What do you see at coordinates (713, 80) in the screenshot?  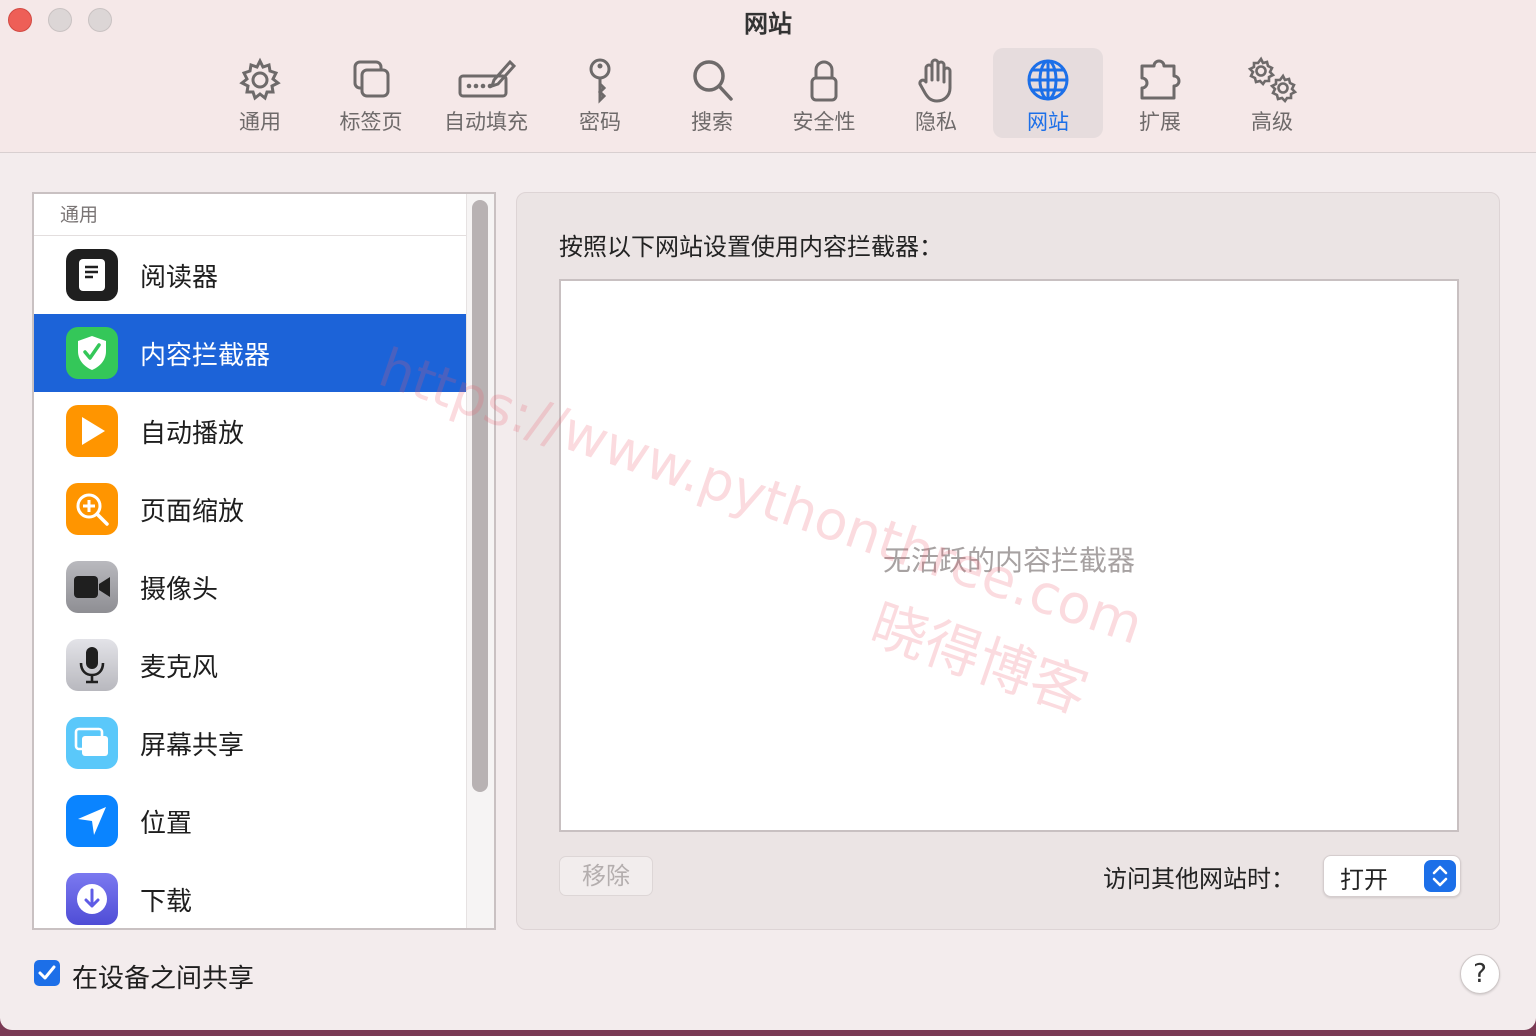 I see `magnifier-icon` at bounding box center [713, 80].